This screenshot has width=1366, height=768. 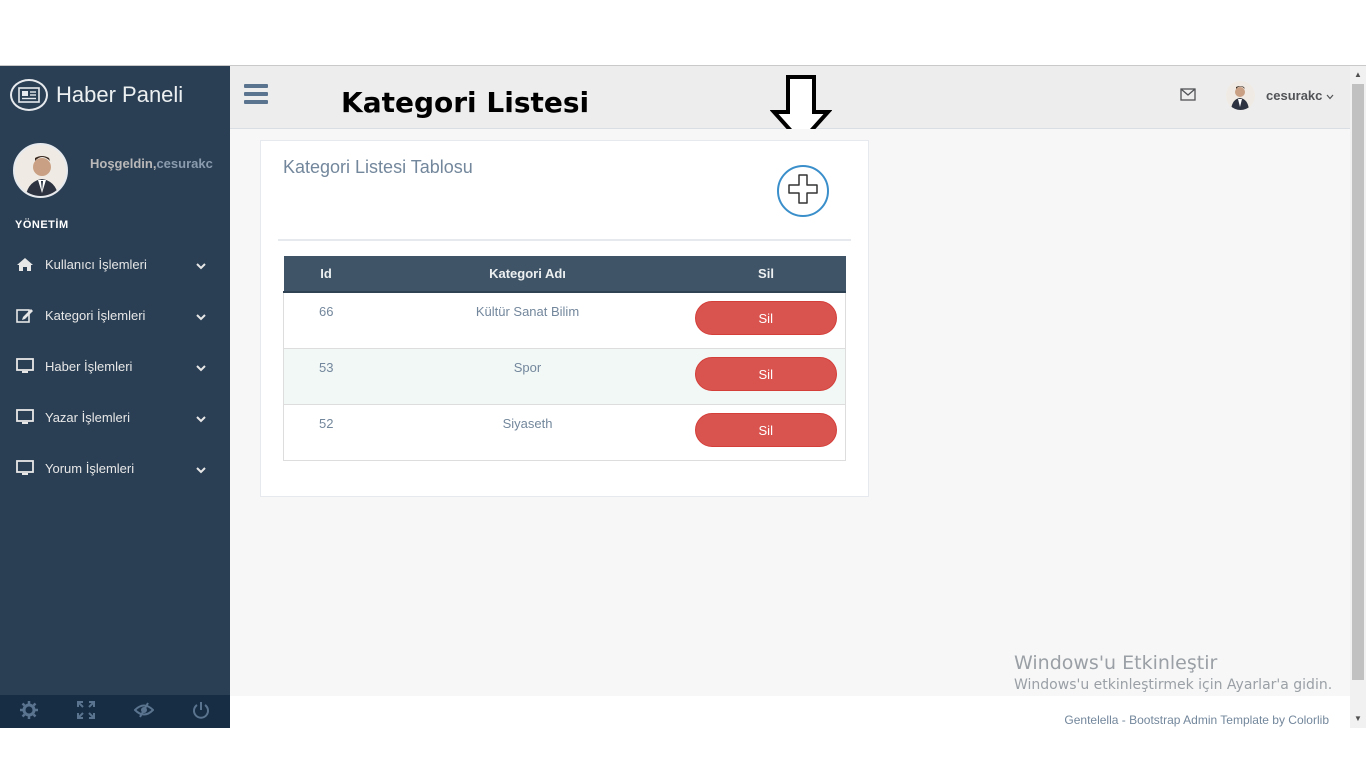 I want to click on table-row: 66 Kültür Sanat Bilim Sil, so click(x=564, y=319).